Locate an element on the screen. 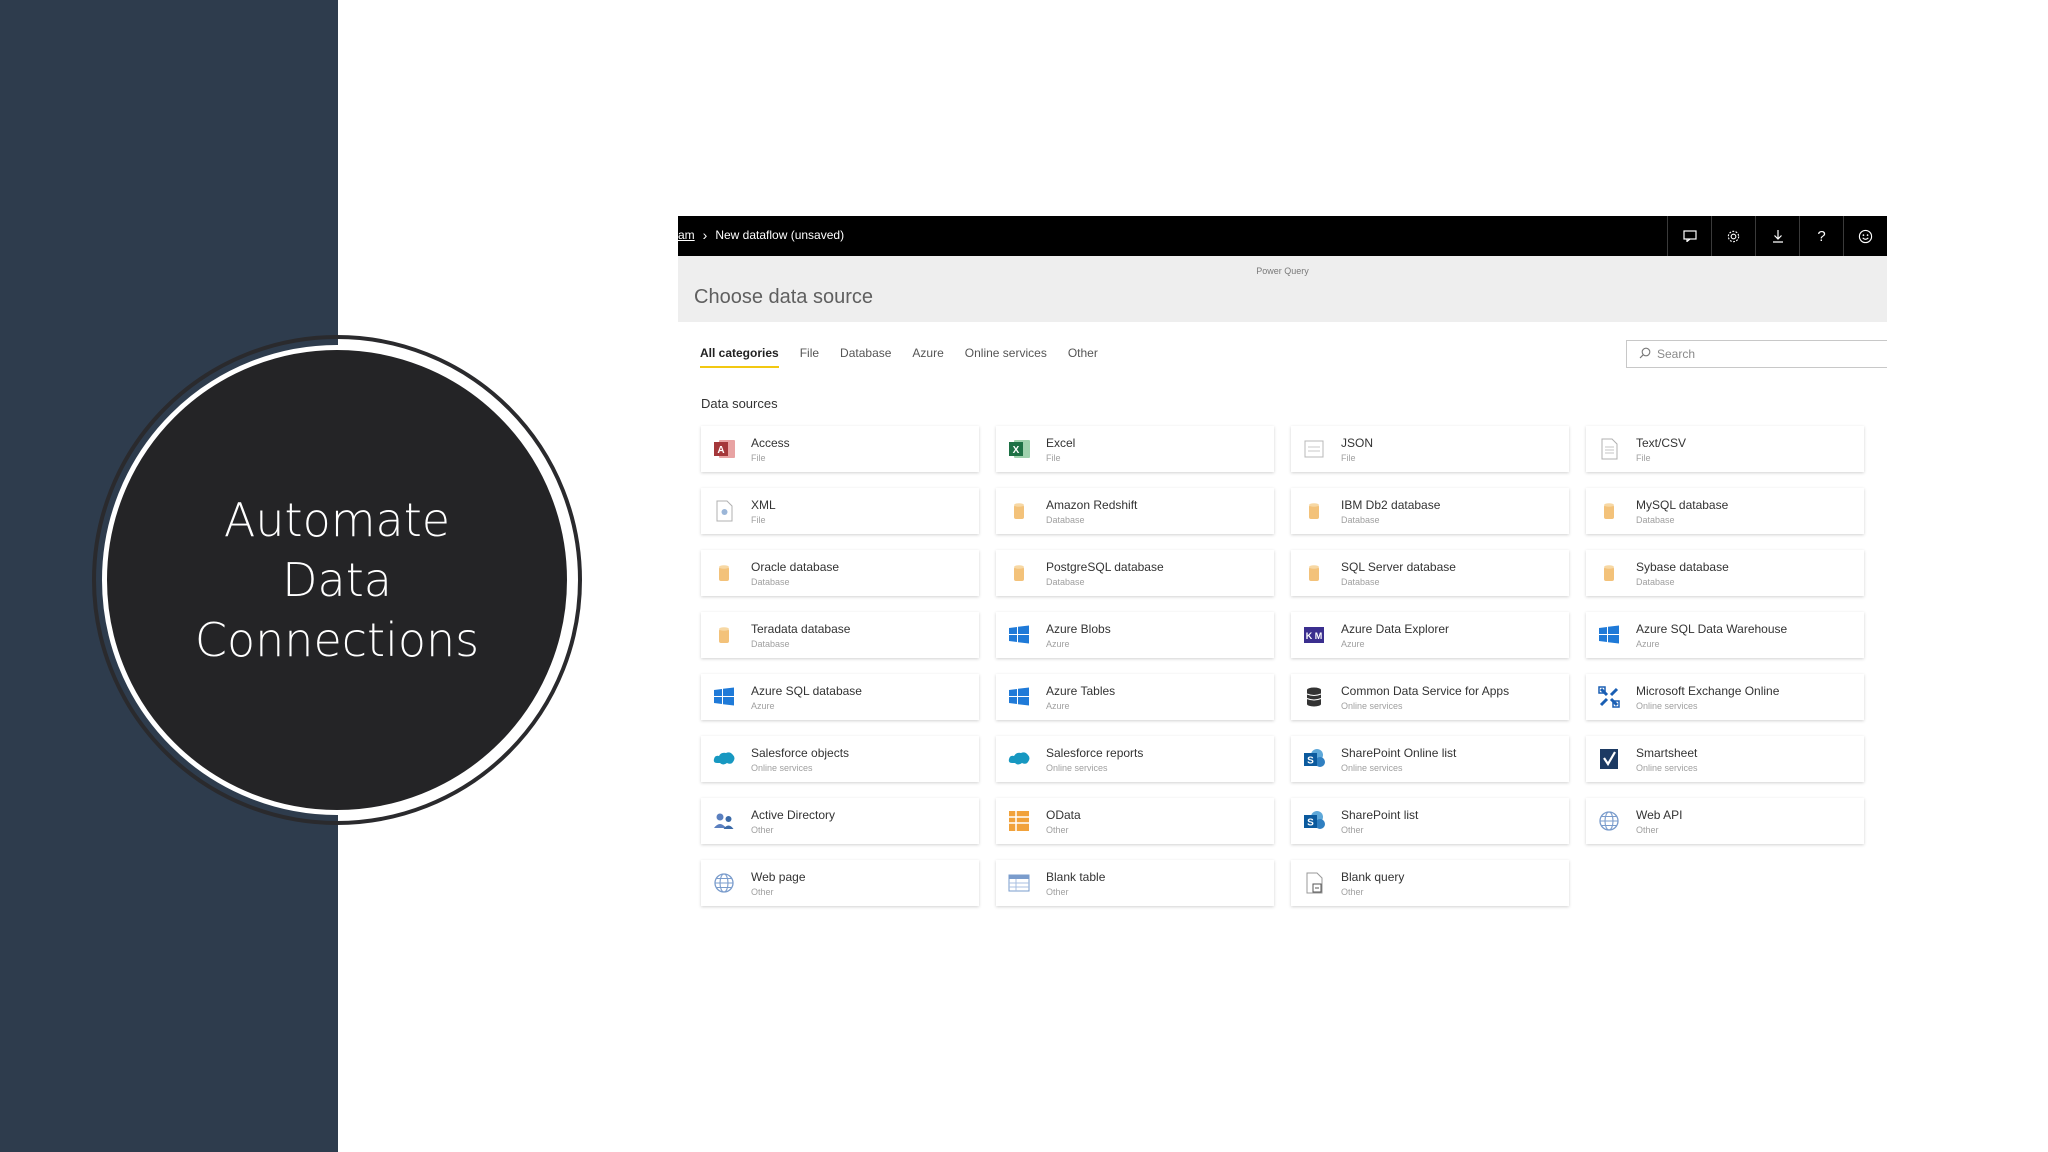 The width and height of the screenshot is (2048, 1152). data-source-name: SharePoint list is located at coordinates (1380, 814).